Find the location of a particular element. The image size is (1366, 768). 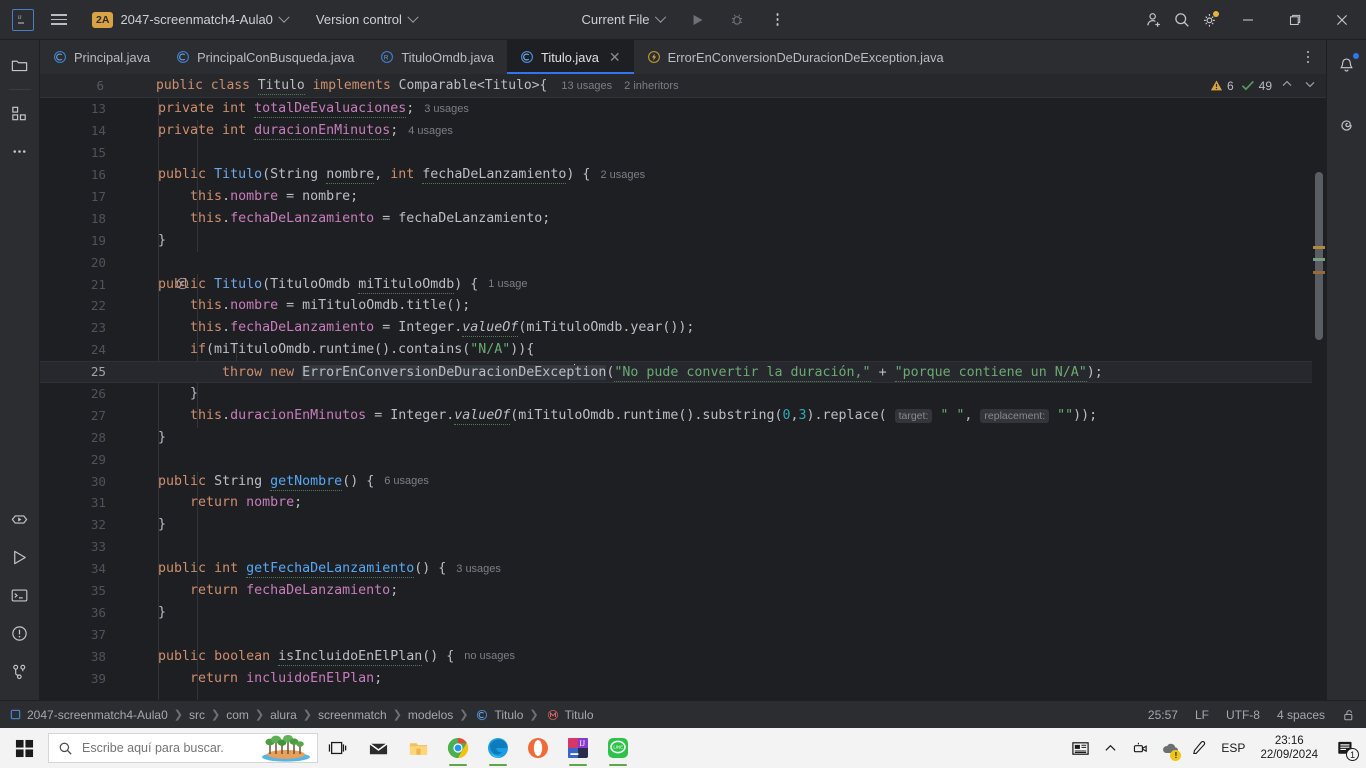

more-run-options-button is located at coordinates (777, 20).